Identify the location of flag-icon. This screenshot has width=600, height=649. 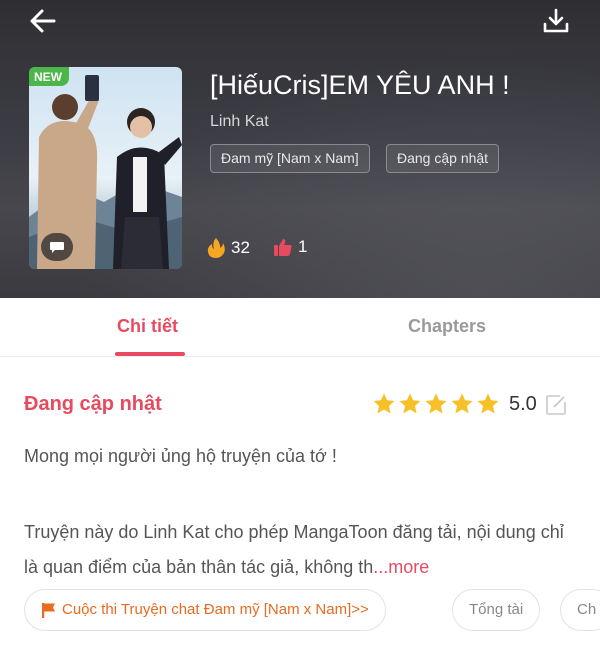
(48, 610).